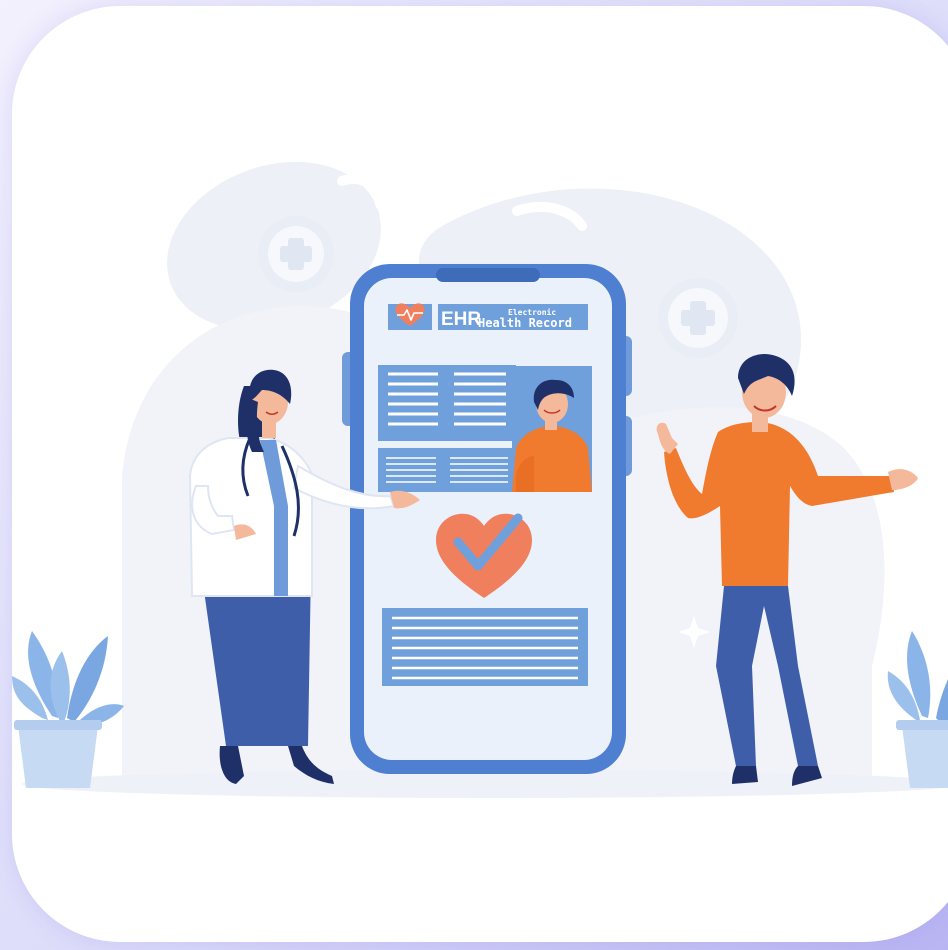 This screenshot has height=950, width=948. Describe the element at coordinates (525, 323) in the screenshot. I see `ehr-subtitle-health-record: Health Record` at that location.